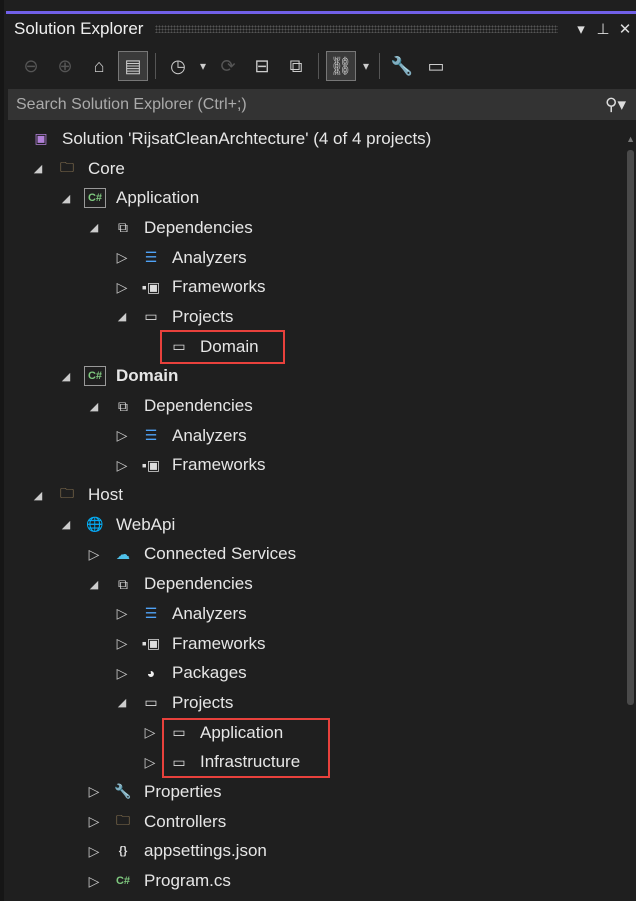  I want to click on tree-item: ▷ 🔧 Properties, so click(316, 792).